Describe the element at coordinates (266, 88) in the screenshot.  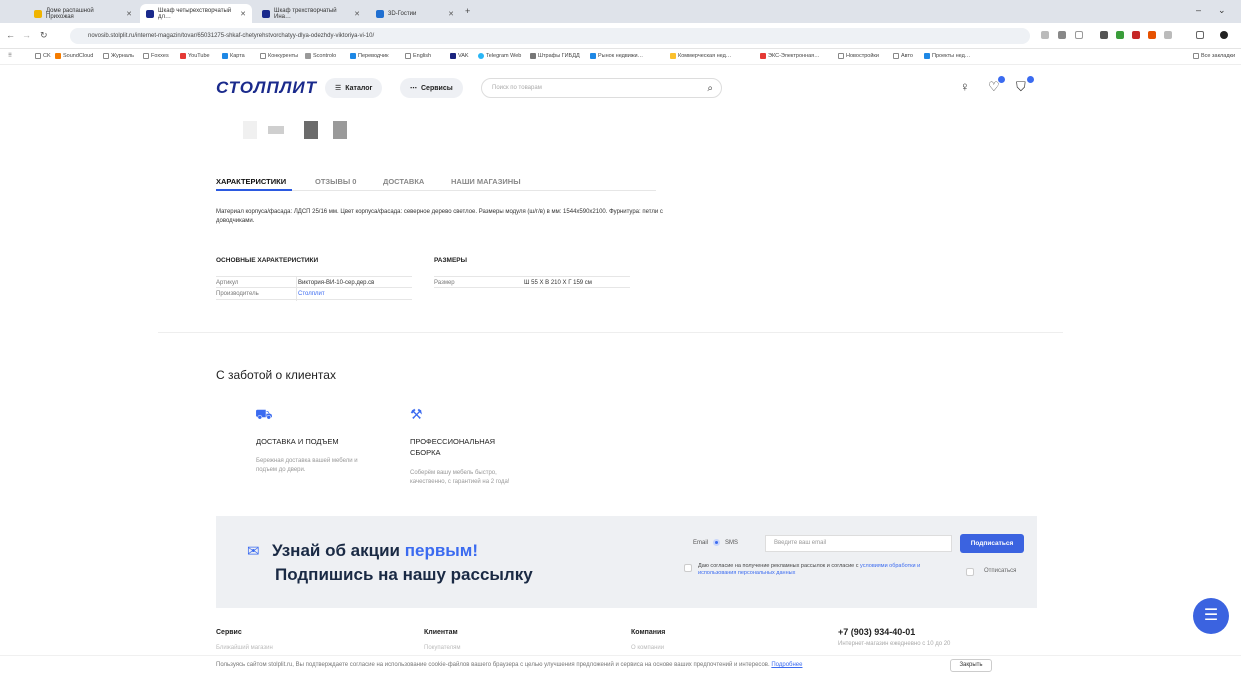
I see `site-logo: СТОЛПЛИТ` at that location.